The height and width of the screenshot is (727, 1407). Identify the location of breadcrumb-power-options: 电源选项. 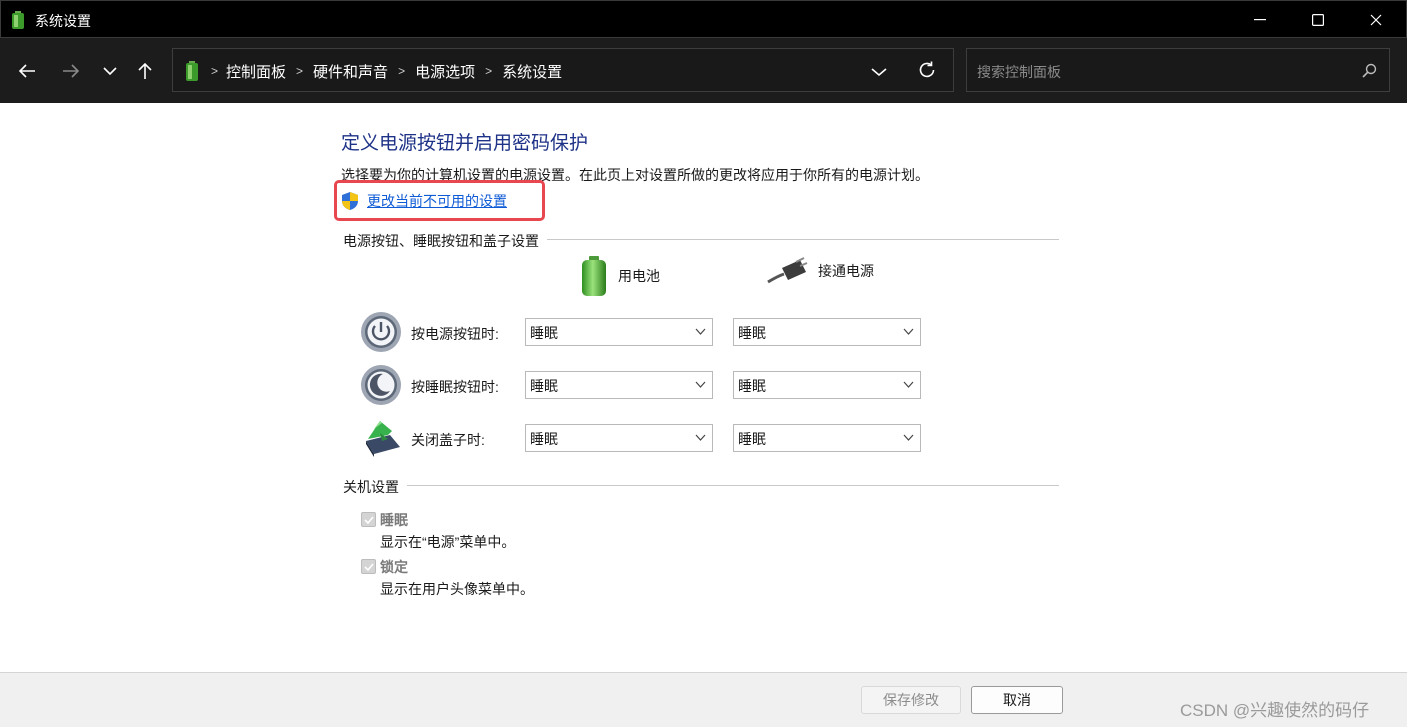
(445, 71).